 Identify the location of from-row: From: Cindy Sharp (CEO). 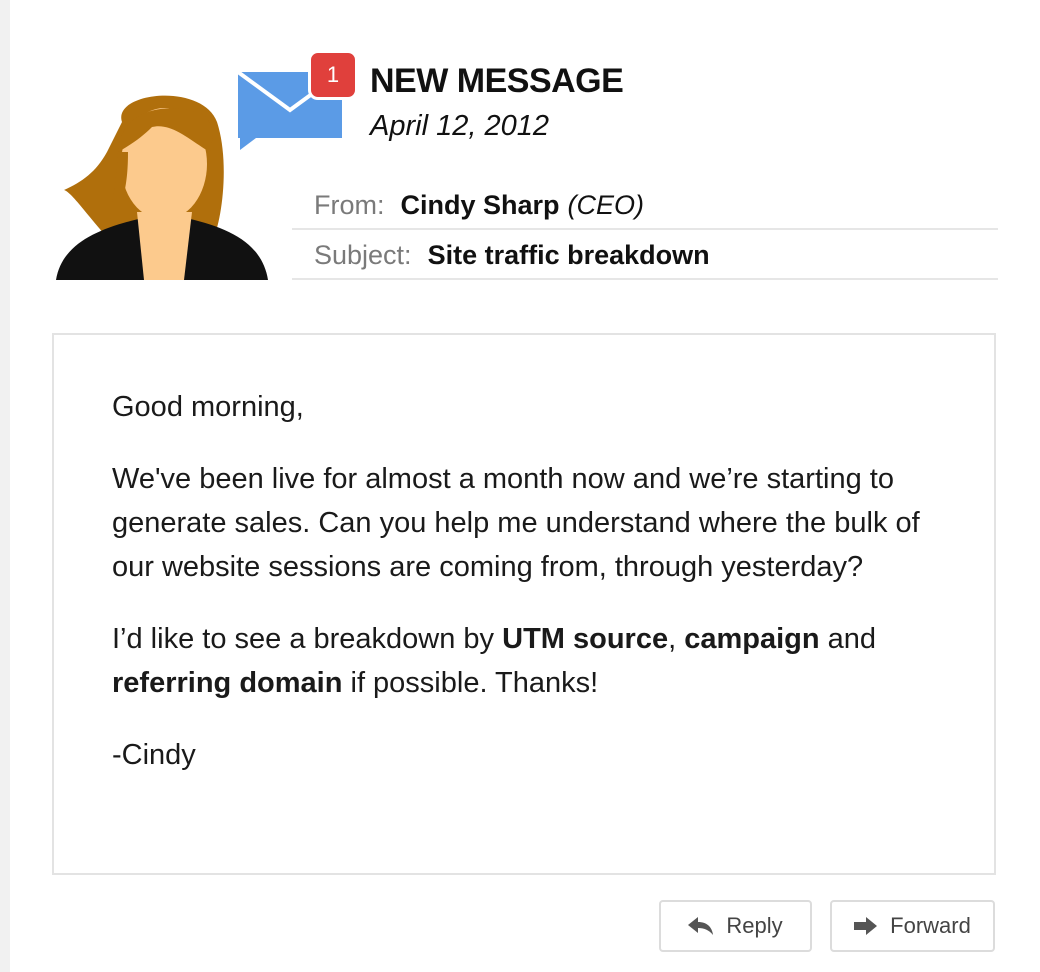
(645, 206).